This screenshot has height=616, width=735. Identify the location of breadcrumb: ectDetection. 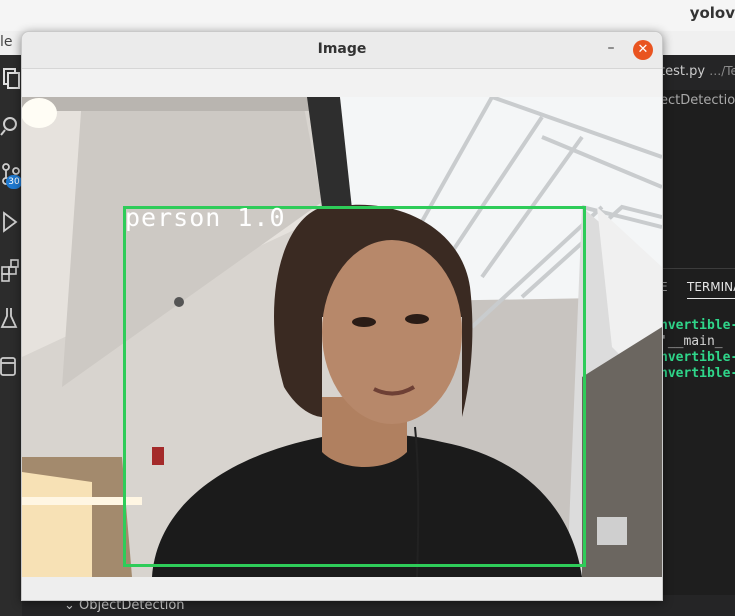
(697, 100).